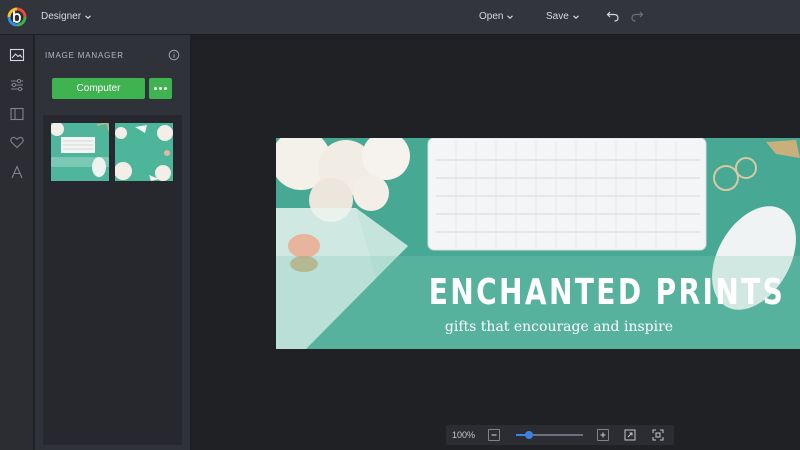 Image resolution: width=800 pixels, height=450 pixels. Describe the element at coordinates (17, 242) in the screenshot. I see `tool-rail` at that location.